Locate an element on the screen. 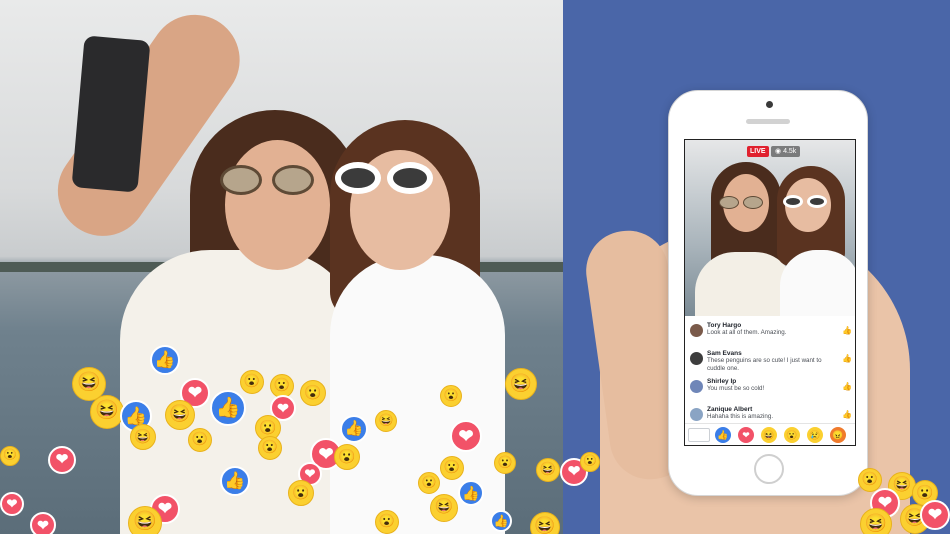  sunglasses-left is located at coordinates (270, 181).